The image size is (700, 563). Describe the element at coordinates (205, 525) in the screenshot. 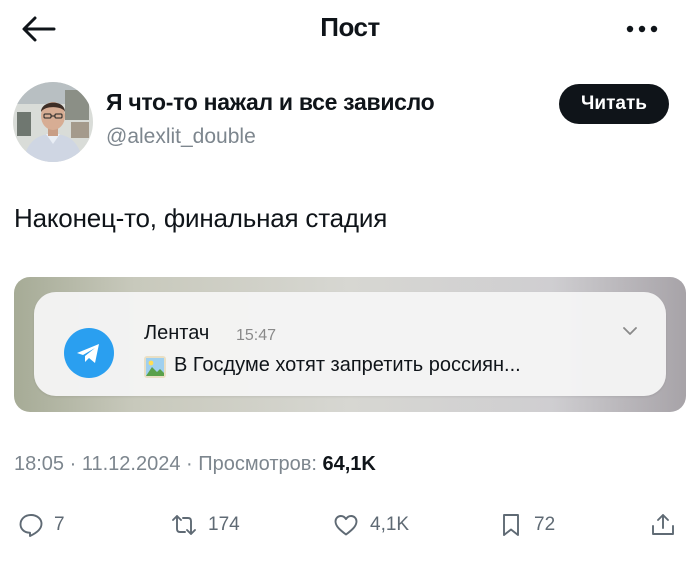

I see `repost-button: 174` at that location.